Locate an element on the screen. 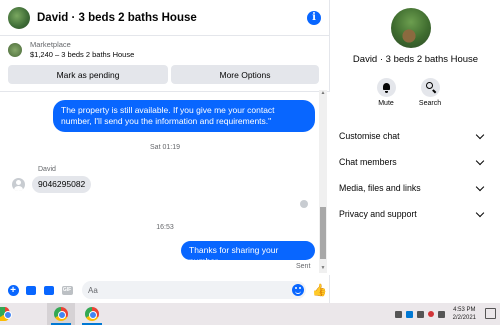  security-icon is located at coordinates (430, 314).